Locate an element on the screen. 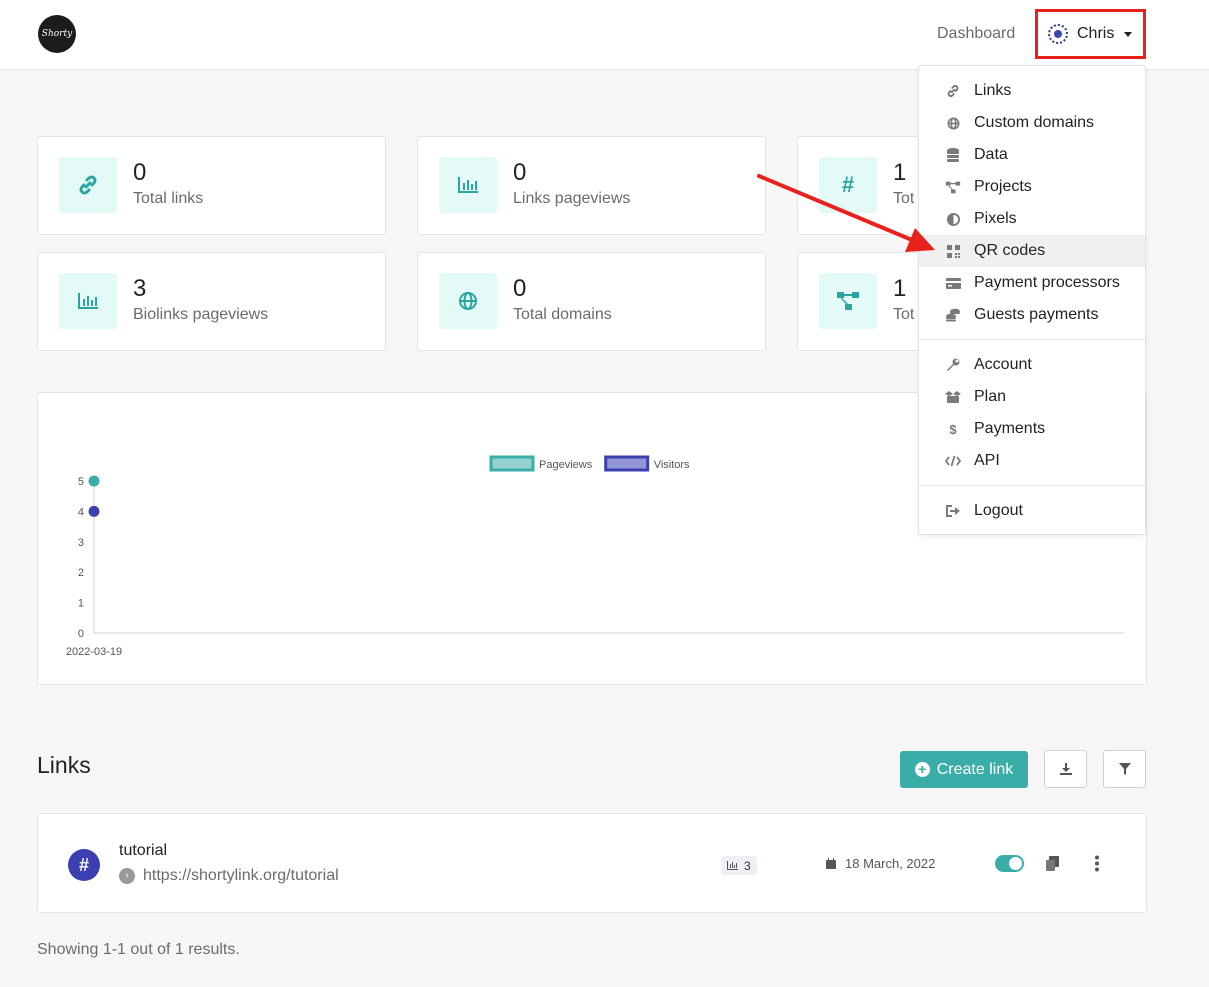 The image size is (1209, 987). menu-item-projects: Projects is located at coordinates (1032, 187).